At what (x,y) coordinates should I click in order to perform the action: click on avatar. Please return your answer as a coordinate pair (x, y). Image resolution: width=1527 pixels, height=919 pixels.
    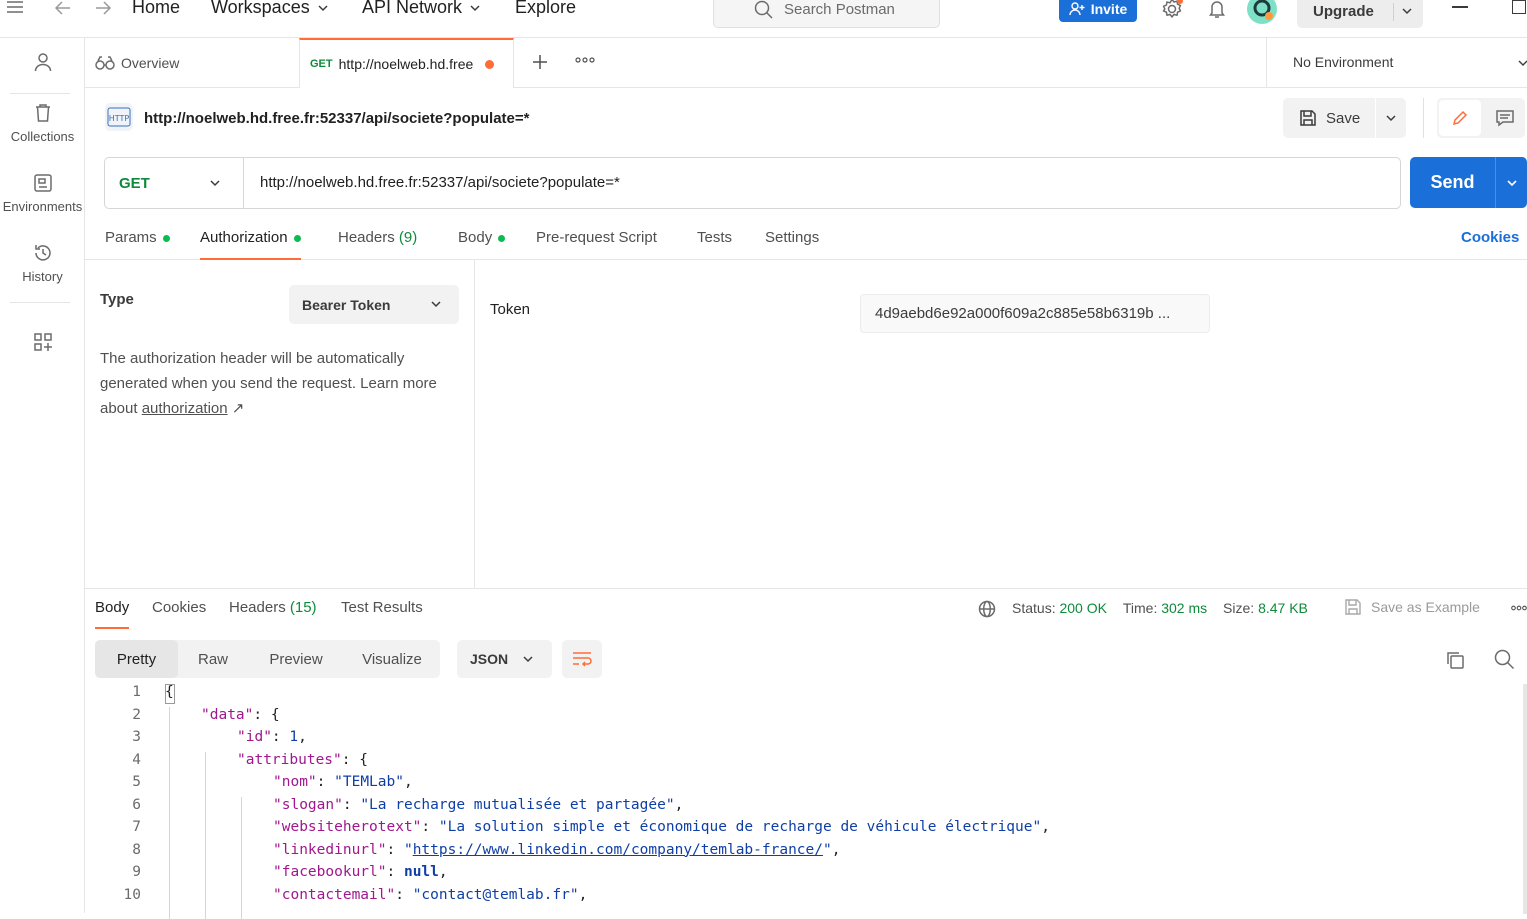
    Looking at the image, I should click on (1262, 12).